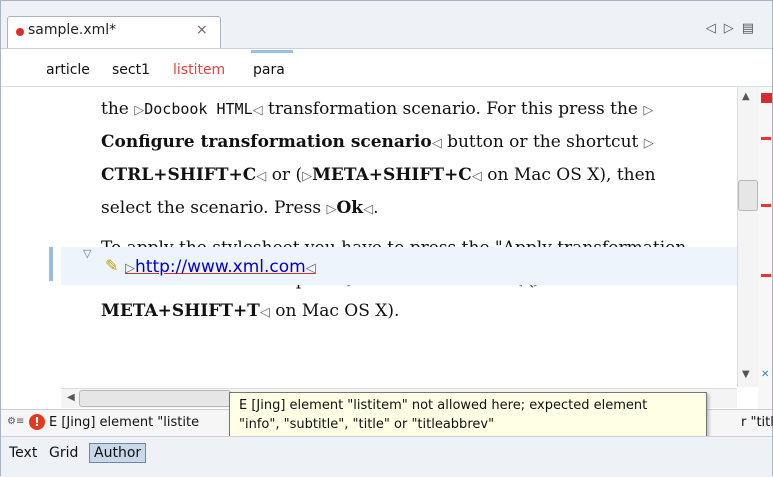 This screenshot has width=773, height=477. I want to click on mode-tab-text: Text, so click(23, 453).